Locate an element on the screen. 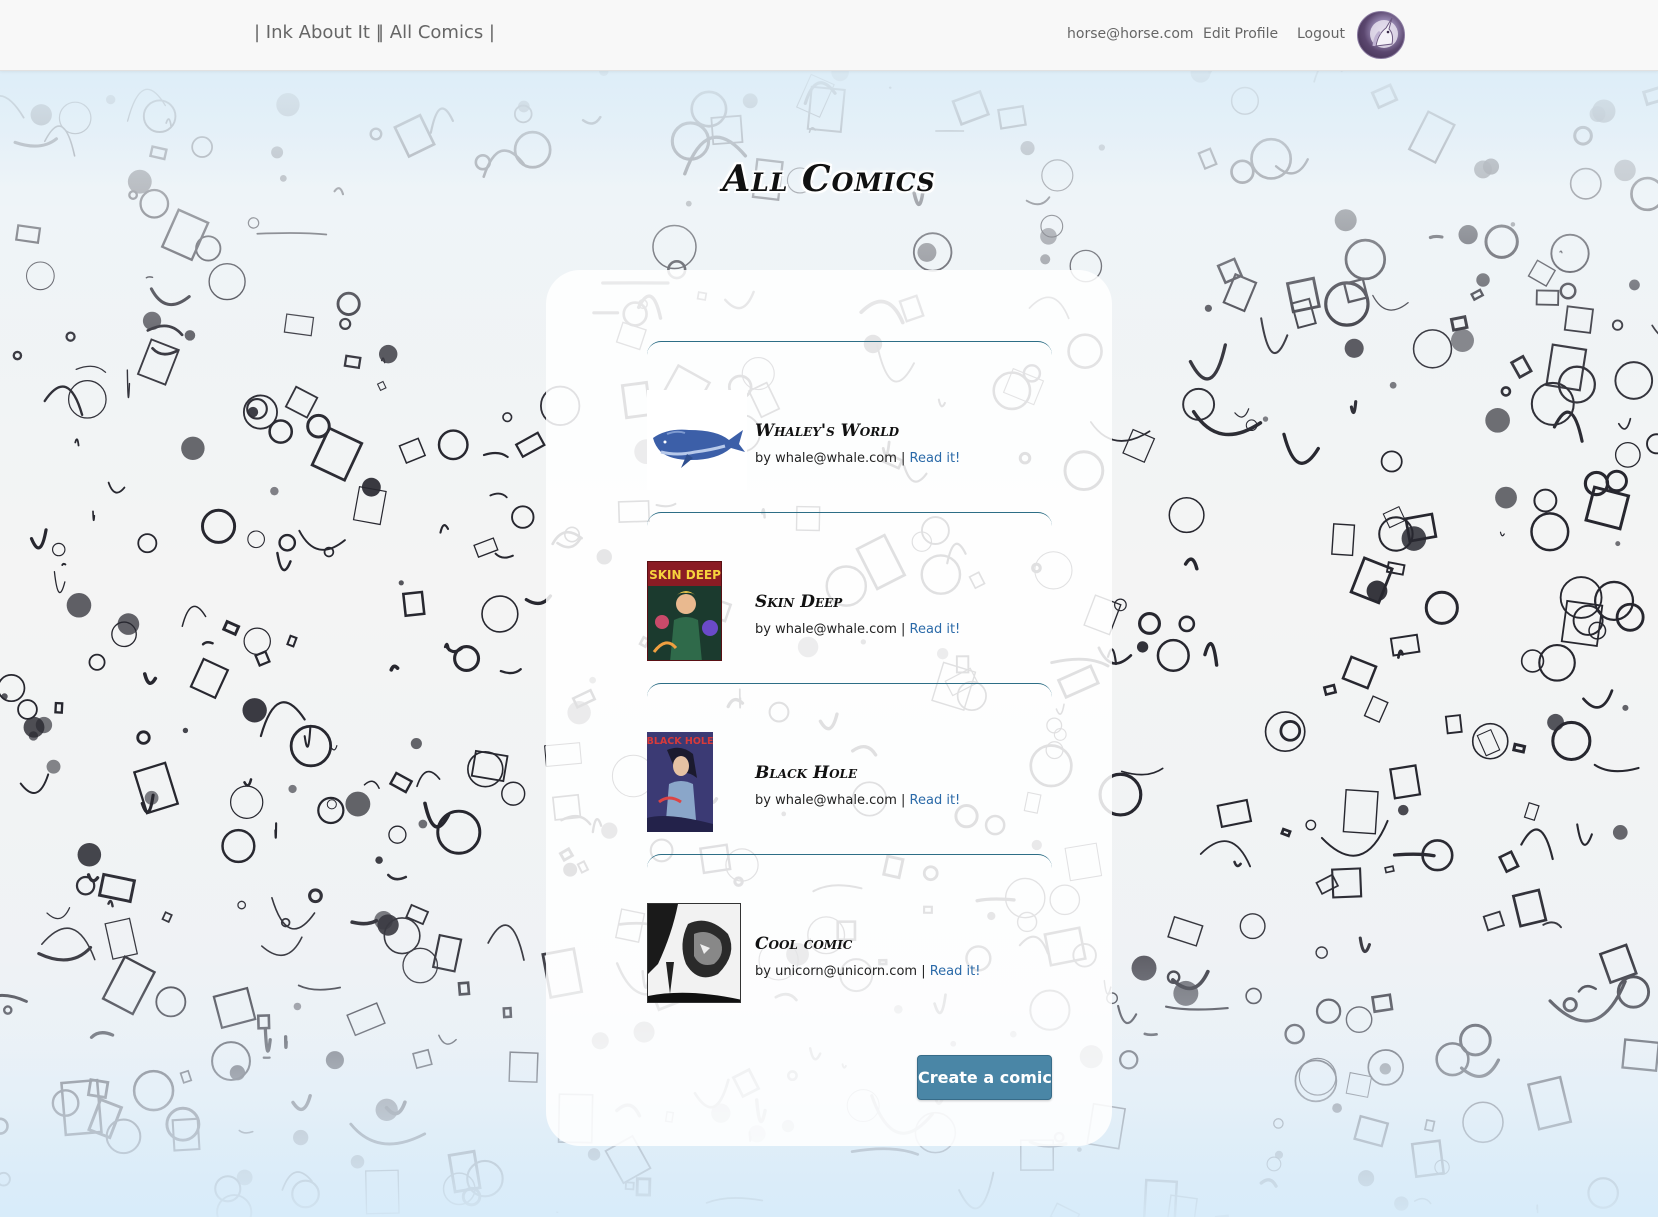  comic-cover-cool-comic is located at coordinates (694, 953).